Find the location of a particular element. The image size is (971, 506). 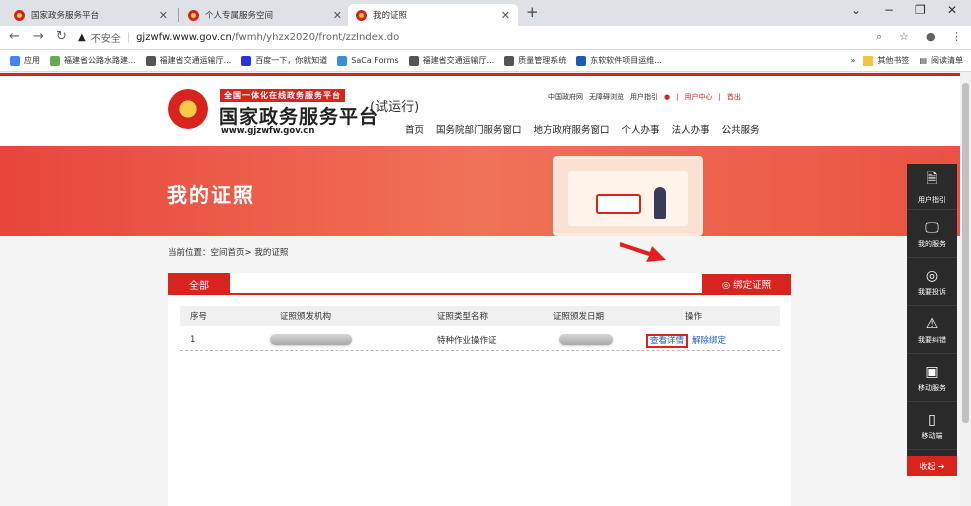

bookmarks-right: » 其他书签 ▤ 阅读清单 is located at coordinates (907, 60).